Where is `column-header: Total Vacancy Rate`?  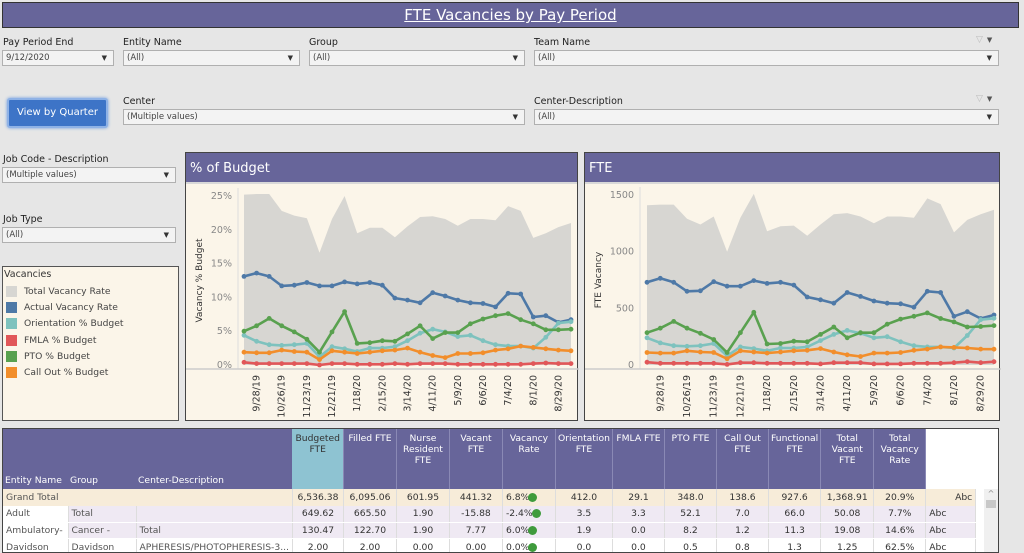 column-header: Total Vacancy Rate is located at coordinates (900, 459).